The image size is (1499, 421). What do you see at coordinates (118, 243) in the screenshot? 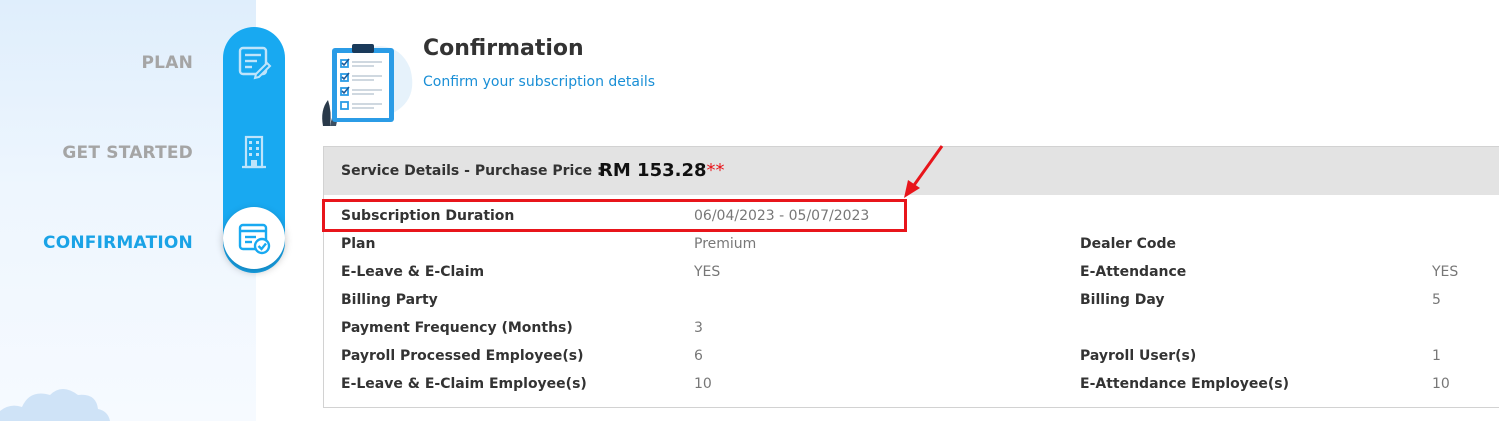
I see `step-label-confirmation: CONFIRMATION` at bounding box center [118, 243].